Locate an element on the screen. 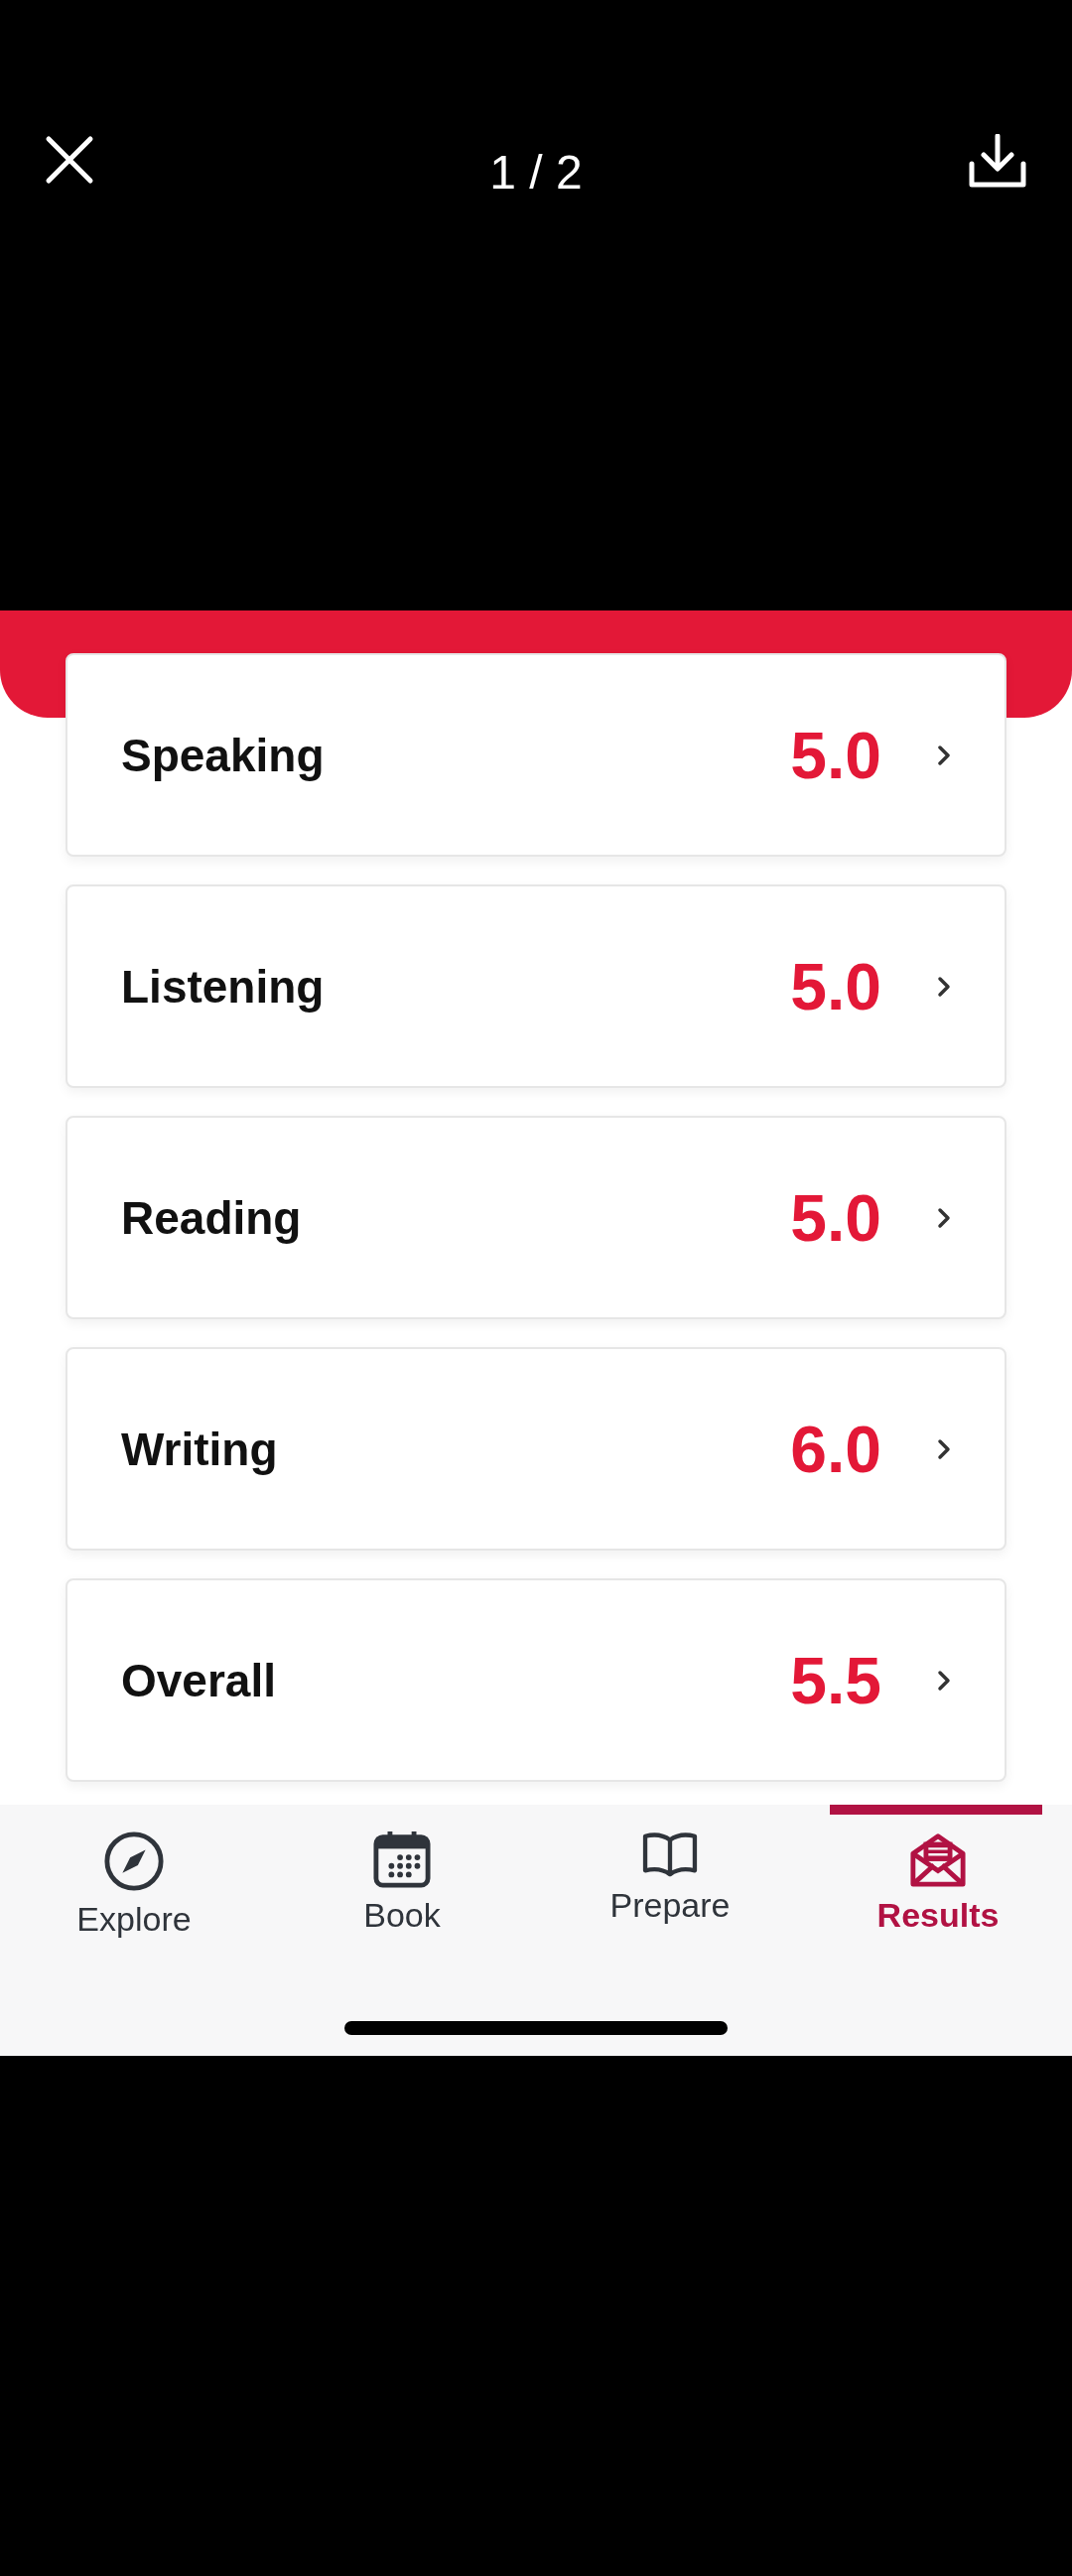 The image size is (1072, 2576). skill-label: Listening is located at coordinates (223, 986).